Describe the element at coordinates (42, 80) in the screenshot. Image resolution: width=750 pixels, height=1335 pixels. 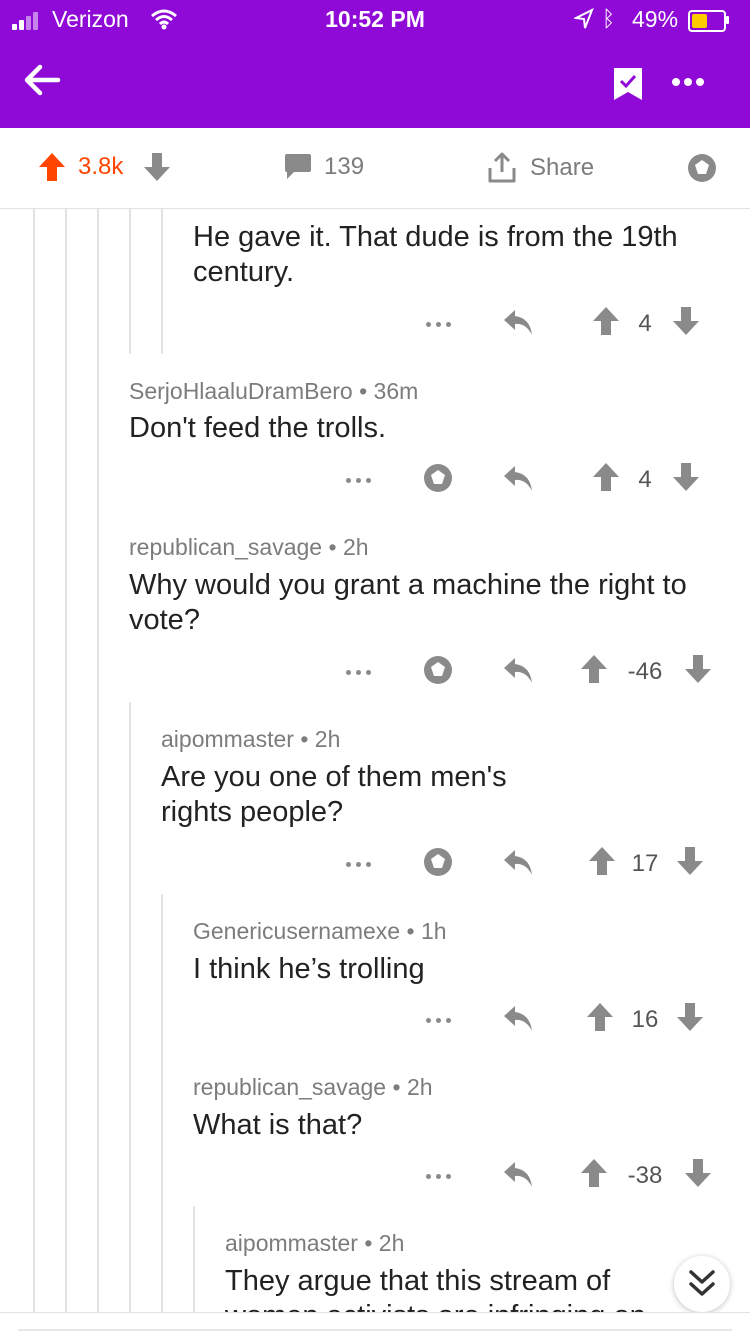
I see `arrow-left-icon` at that location.